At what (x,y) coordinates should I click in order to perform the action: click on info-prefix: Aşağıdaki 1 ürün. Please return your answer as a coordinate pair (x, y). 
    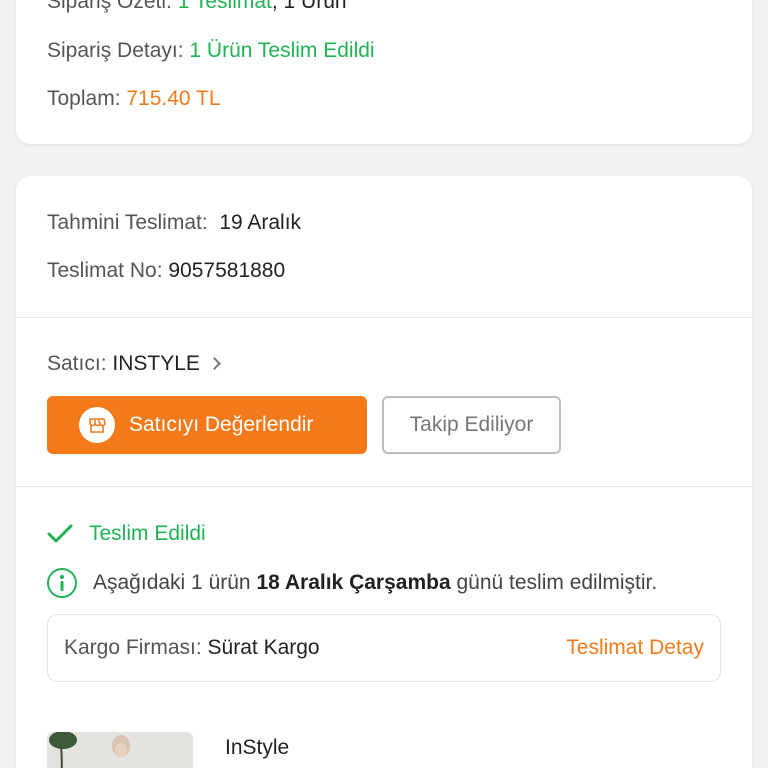
    Looking at the image, I should click on (172, 582).